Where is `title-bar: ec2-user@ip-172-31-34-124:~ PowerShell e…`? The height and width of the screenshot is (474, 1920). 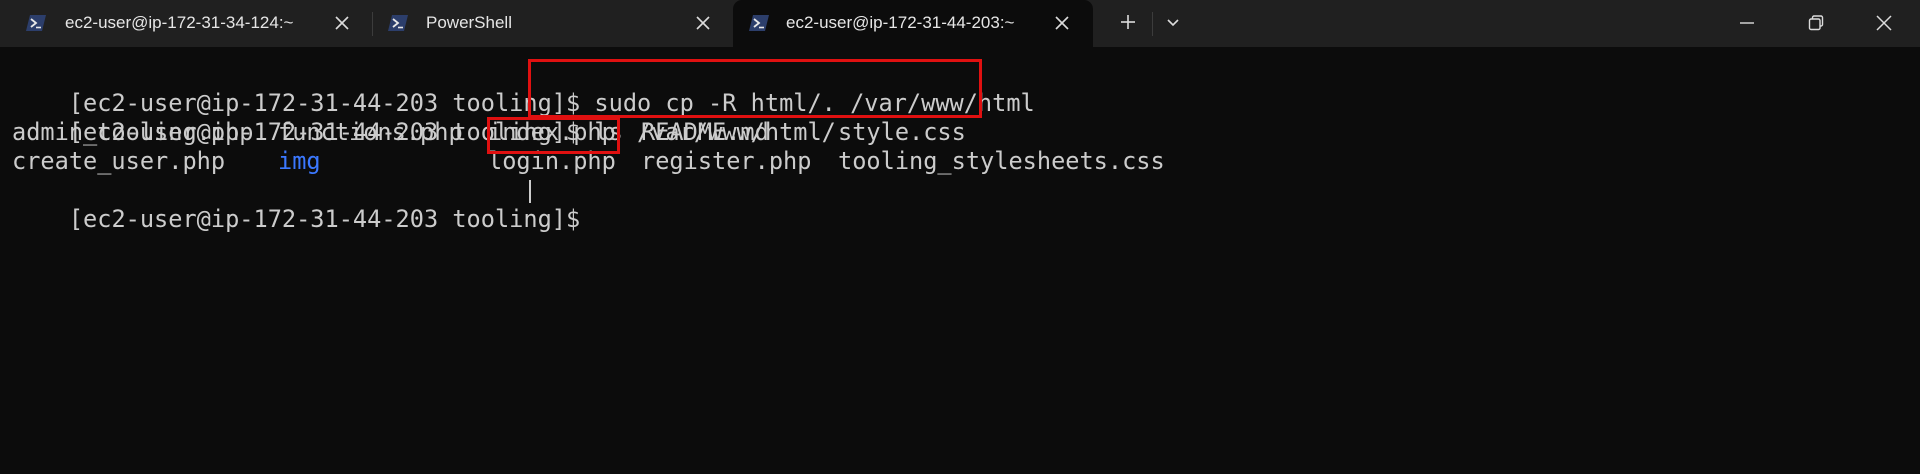
title-bar: ec2-user@ip-172-31-34-124:~ PowerShell e… is located at coordinates (960, 23).